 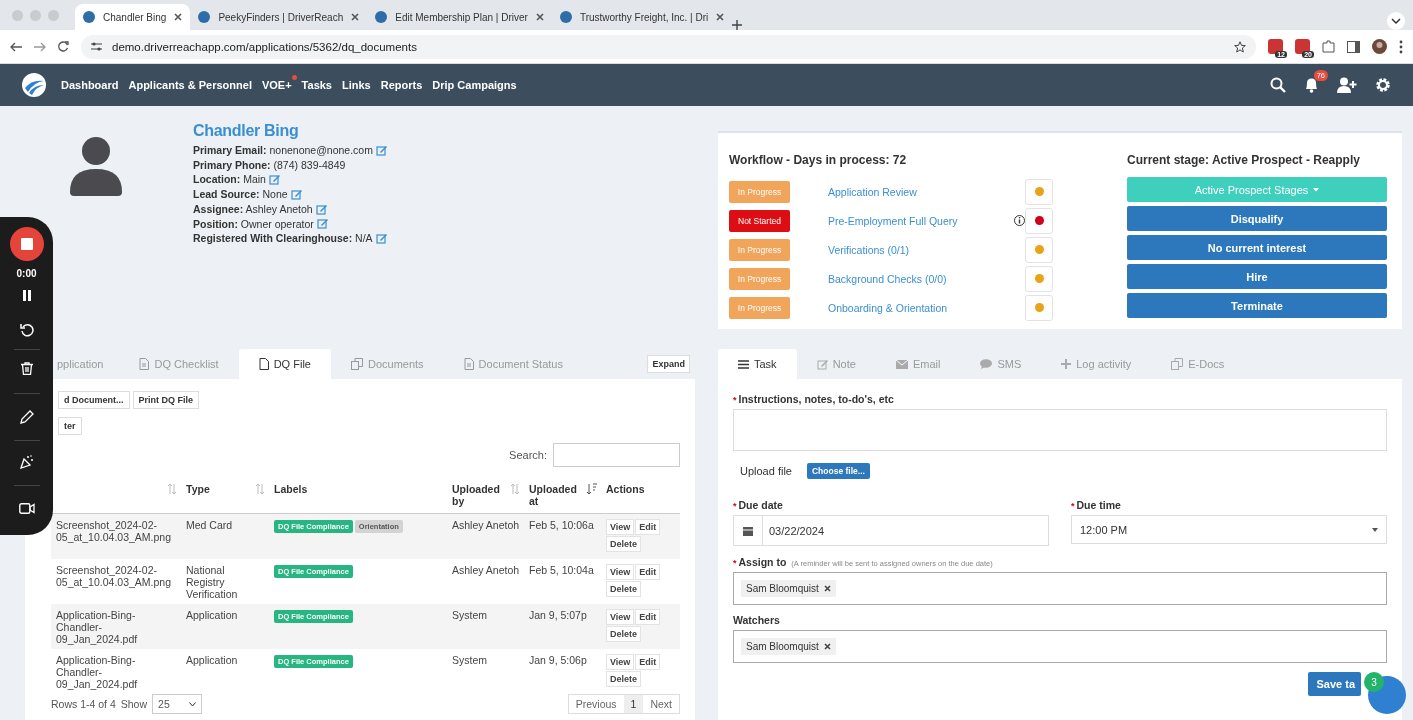 What do you see at coordinates (70, 426) in the screenshot?
I see `toolbar-button: ter` at bounding box center [70, 426].